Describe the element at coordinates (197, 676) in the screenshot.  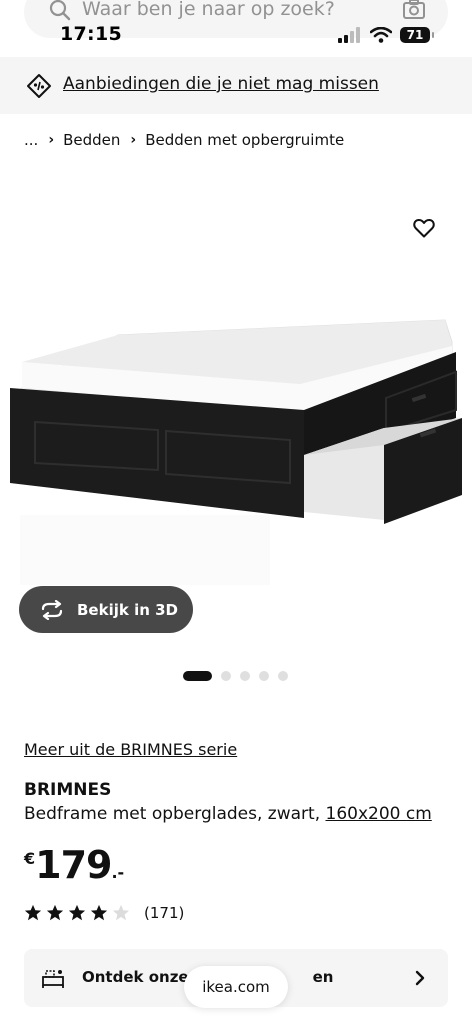
I see `carousel-dot-active` at that location.